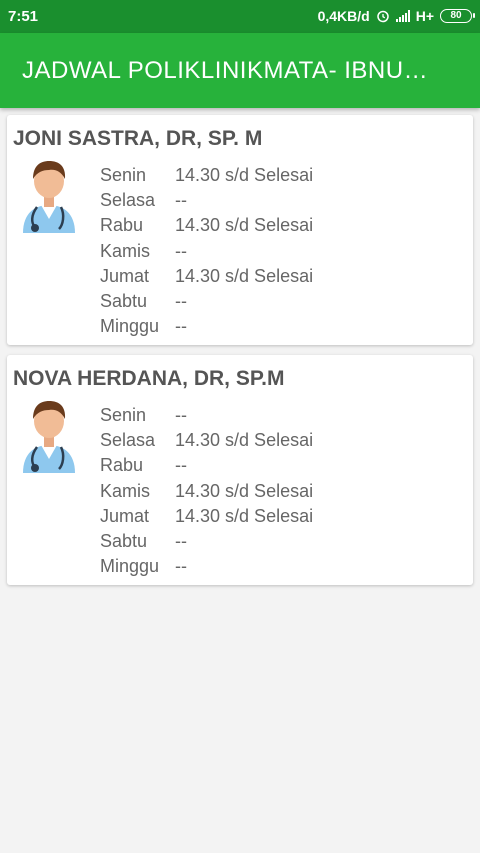 Image resolution: width=480 pixels, height=853 pixels. What do you see at coordinates (206, 465) in the screenshot?
I see `schedule-row: Rabu --` at bounding box center [206, 465].